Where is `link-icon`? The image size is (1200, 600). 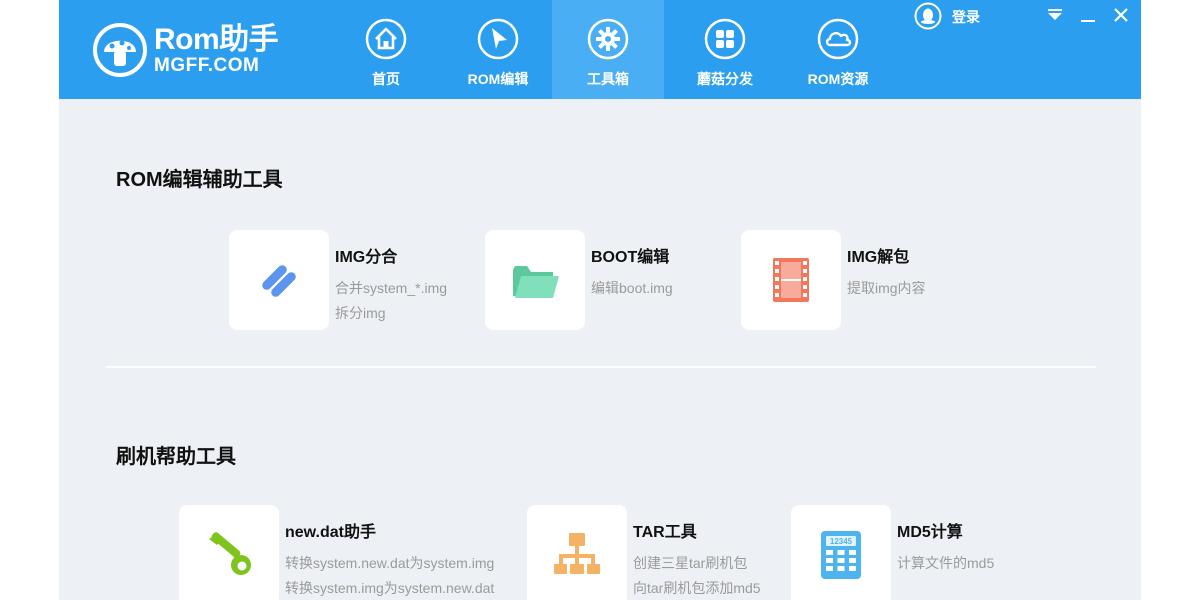 link-icon is located at coordinates (279, 281).